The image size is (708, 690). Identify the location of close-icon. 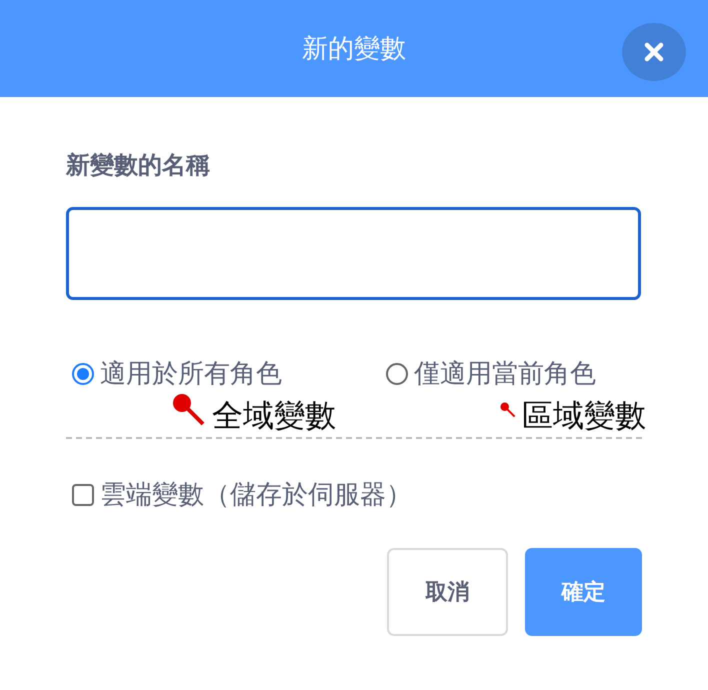
(654, 52).